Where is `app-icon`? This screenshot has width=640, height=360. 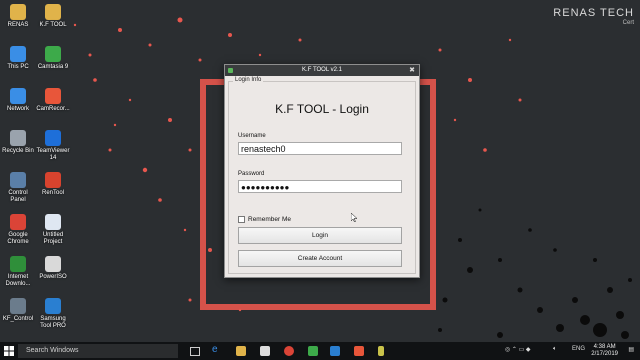
app-icon is located at coordinates (230, 70).